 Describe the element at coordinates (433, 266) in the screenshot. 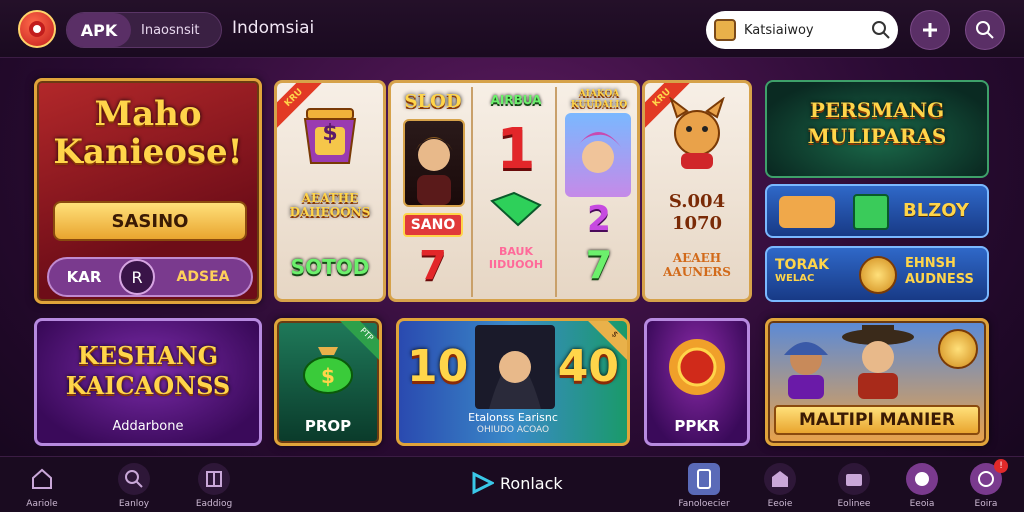

I see `reel2-seven: 7` at that location.